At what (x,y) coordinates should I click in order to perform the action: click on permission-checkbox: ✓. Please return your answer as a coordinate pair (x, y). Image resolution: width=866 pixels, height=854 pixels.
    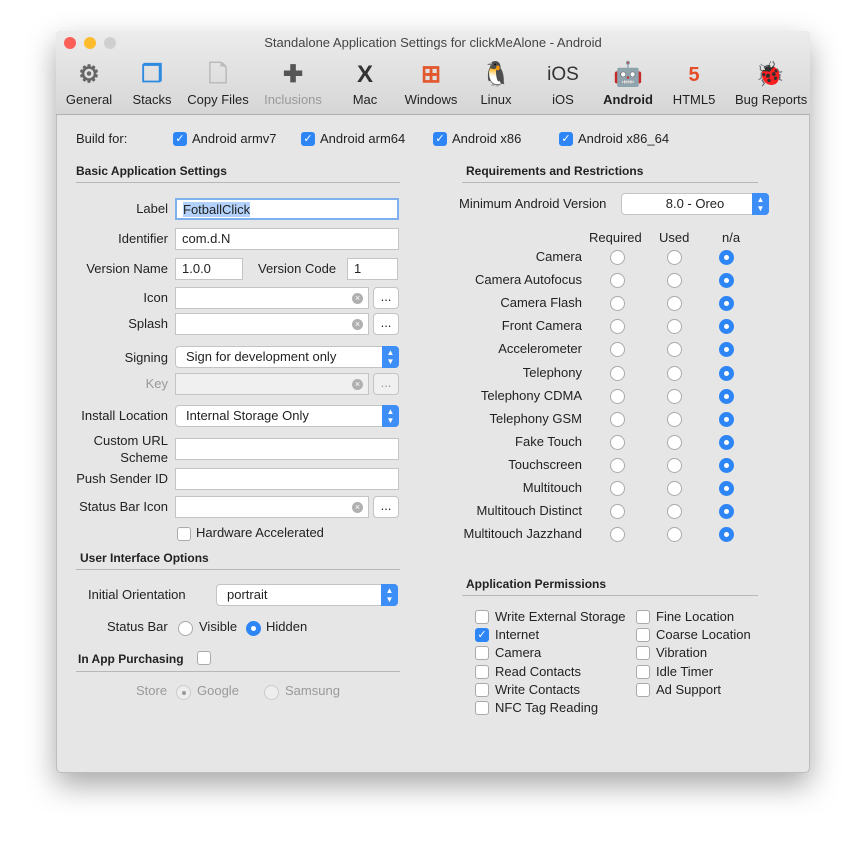
    Looking at the image, I should click on (482, 635).